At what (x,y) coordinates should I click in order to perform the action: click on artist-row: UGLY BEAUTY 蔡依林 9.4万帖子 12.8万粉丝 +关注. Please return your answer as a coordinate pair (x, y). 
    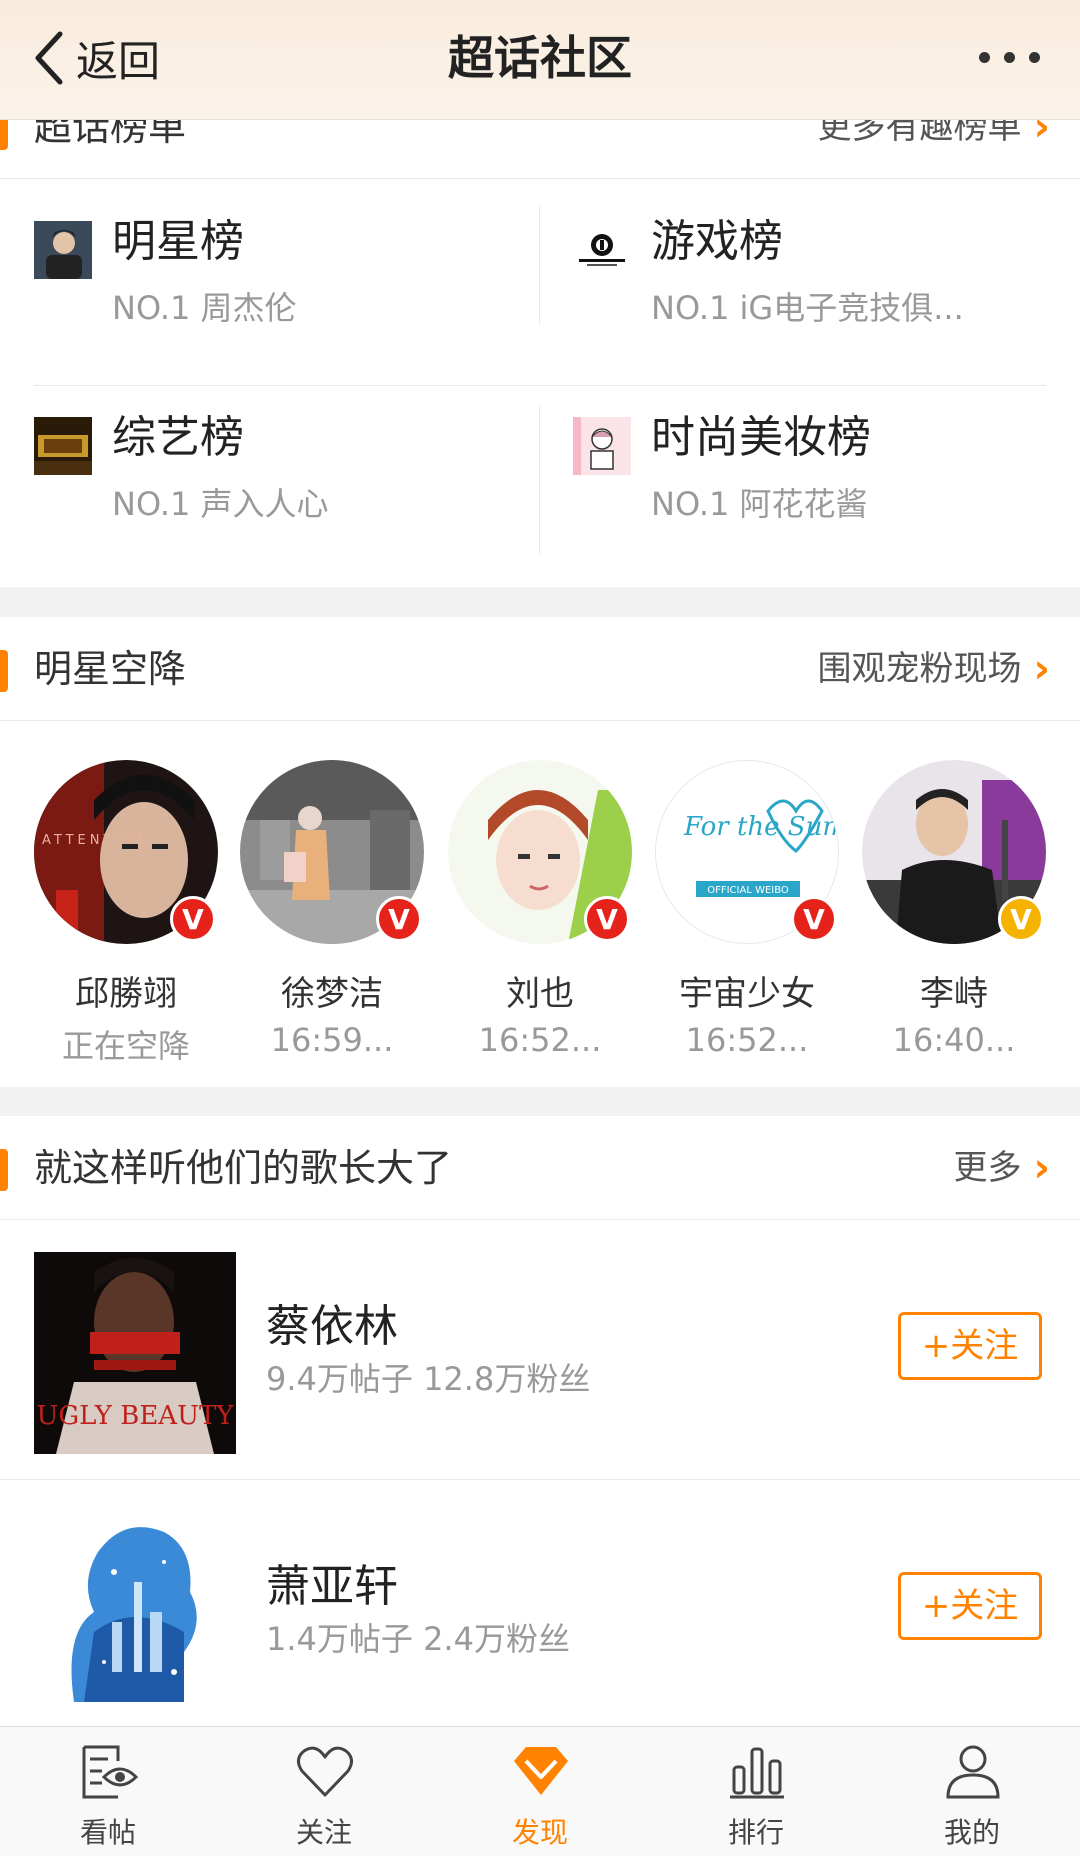
    Looking at the image, I should click on (540, 1350).